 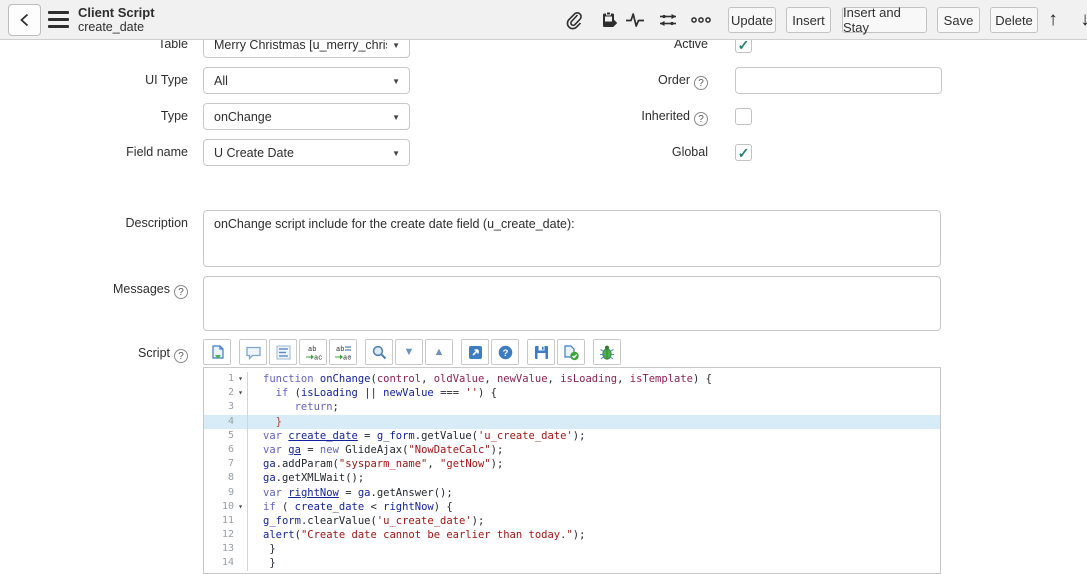 What do you see at coordinates (572, 450) in the screenshot?
I see `code-line: 6 var ga = new GlideAjax("NowDateCalc");` at bounding box center [572, 450].